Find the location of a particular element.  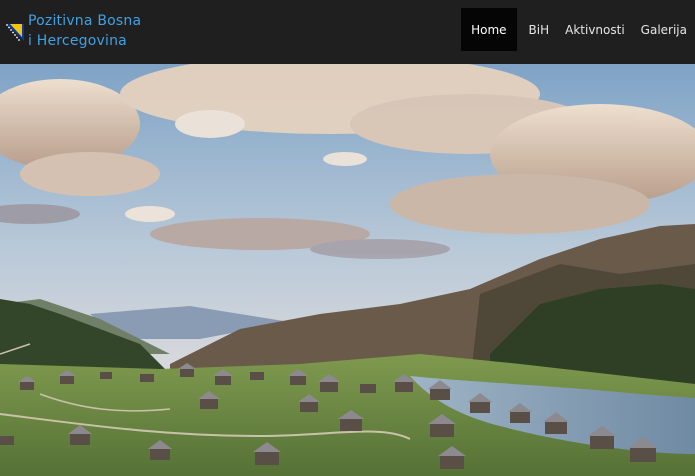

bih-flag-icon is located at coordinates (15, 32).